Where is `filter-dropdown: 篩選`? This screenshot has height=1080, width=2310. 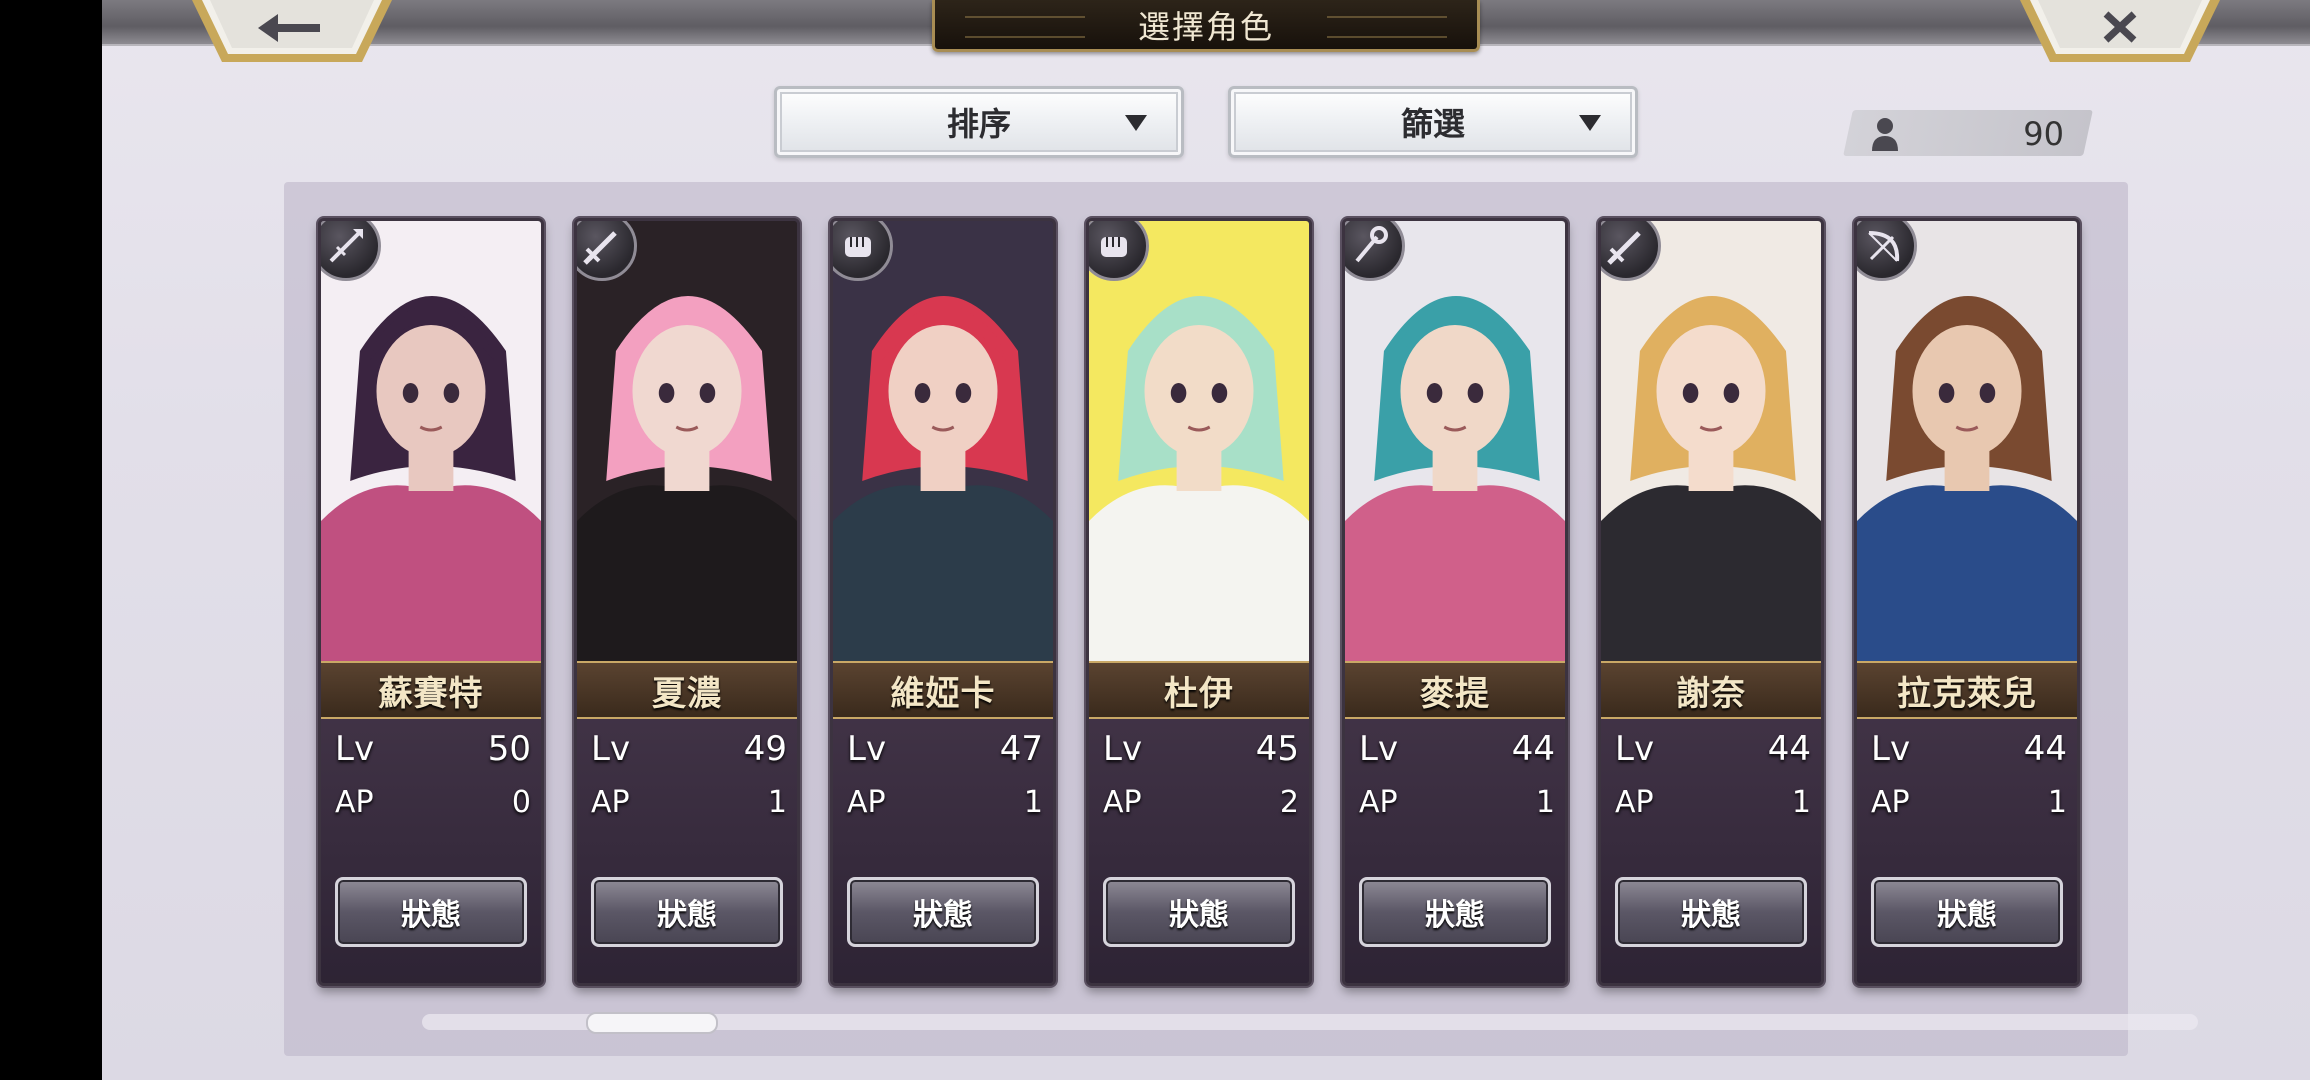 filter-dropdown: 篩選 is located at coordinates (1433, 122).